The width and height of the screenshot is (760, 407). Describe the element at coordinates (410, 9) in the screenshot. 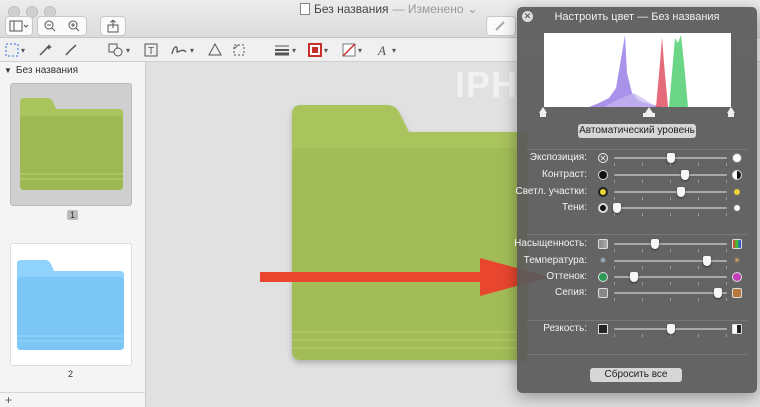

I see `document-title: Без названия — Изменено ⌄` at that location.